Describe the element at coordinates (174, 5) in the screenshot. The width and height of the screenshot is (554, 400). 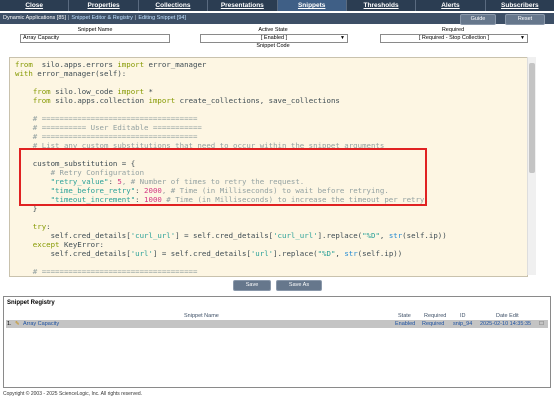
I see `tab-collections: Collections` at that location.